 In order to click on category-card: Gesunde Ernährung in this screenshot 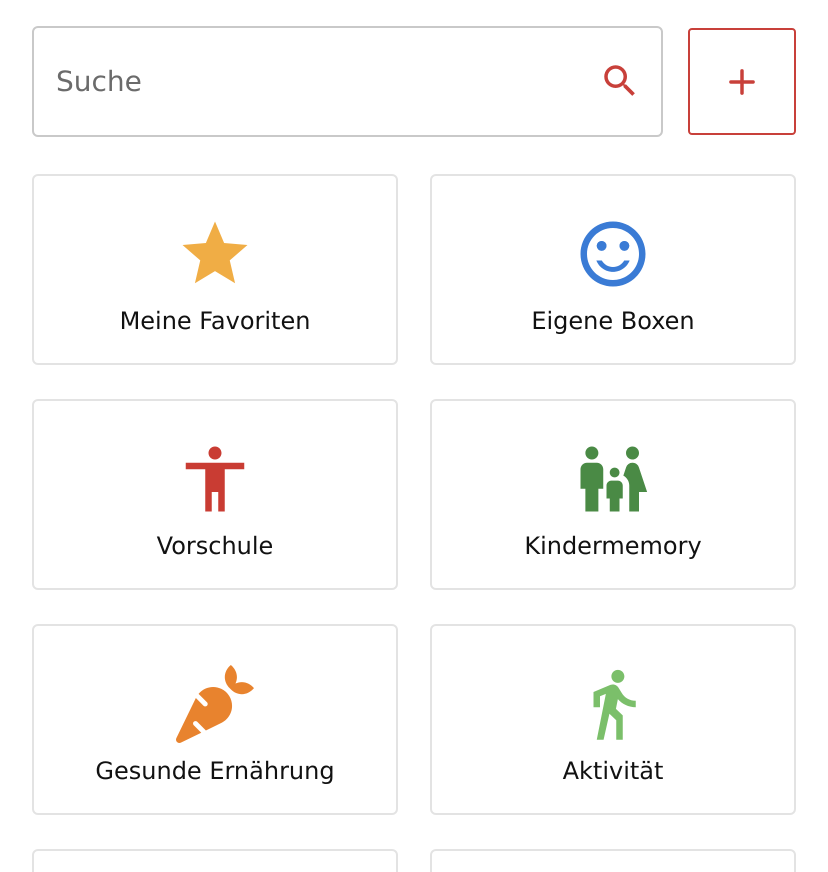, I will do `click(215, 719)`.